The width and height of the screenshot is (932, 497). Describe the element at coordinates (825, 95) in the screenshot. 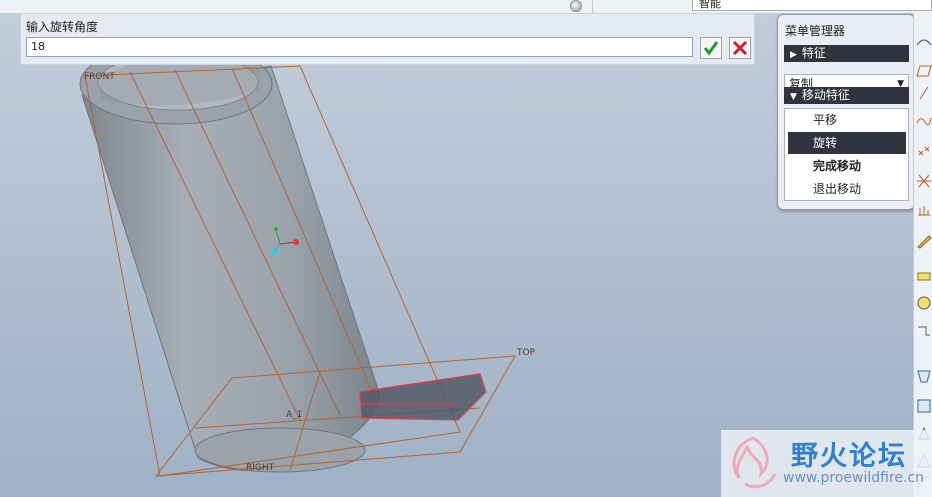

I see `menu-section-move-label: 移动特征` at that location.